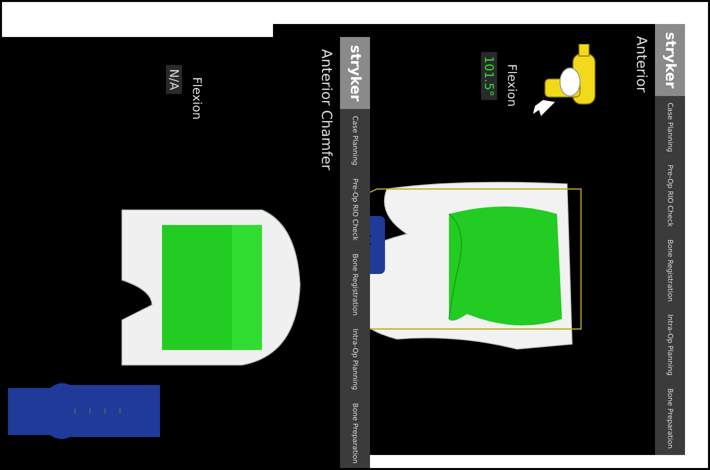  What do you see at coordinates (326, 109) in the screenshot?
I see `view-title: Anterior Chamfer` at bounding box center [326, 109].